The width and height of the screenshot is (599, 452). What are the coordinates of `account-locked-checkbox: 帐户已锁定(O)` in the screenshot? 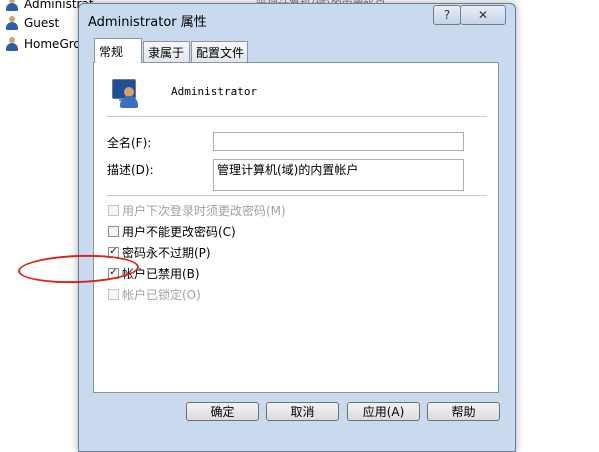 It's located at (154, 294).